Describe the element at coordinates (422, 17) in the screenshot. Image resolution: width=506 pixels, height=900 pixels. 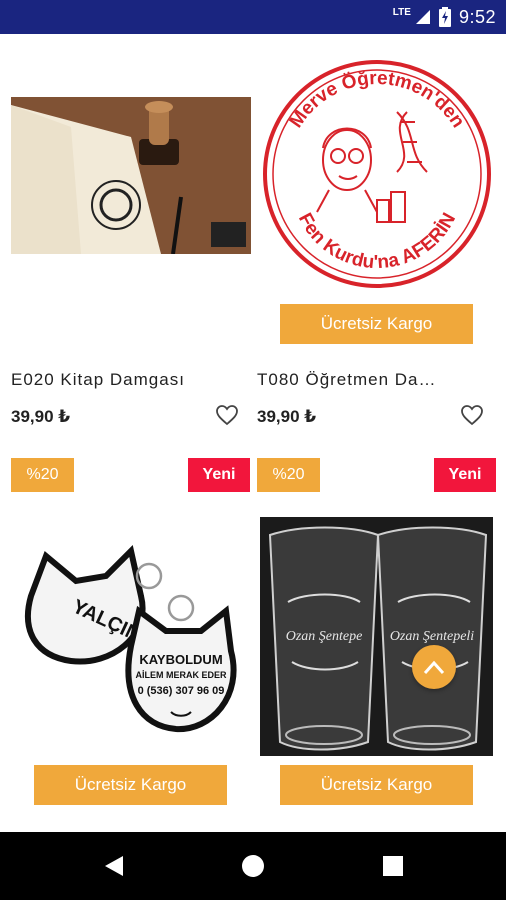
I see `signal-icon` at that location.